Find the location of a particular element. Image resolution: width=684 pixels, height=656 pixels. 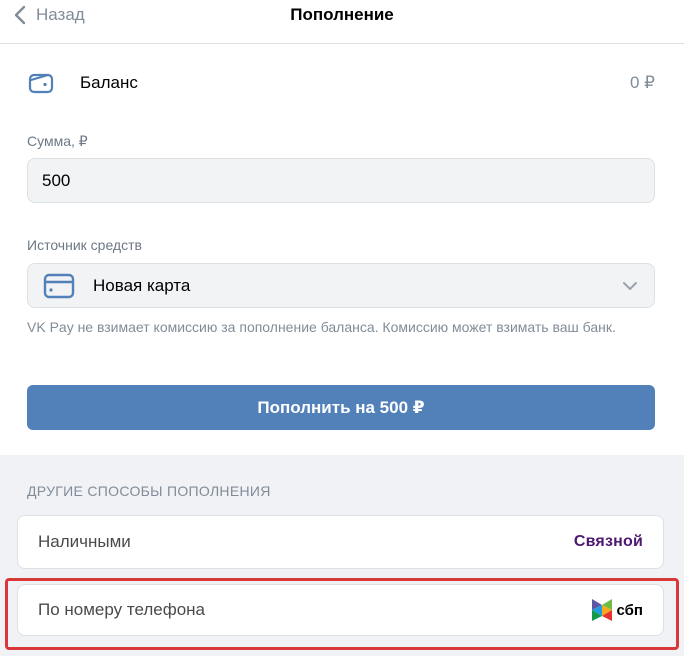

source-label: Источник средств is located at coordinates (84, 245).